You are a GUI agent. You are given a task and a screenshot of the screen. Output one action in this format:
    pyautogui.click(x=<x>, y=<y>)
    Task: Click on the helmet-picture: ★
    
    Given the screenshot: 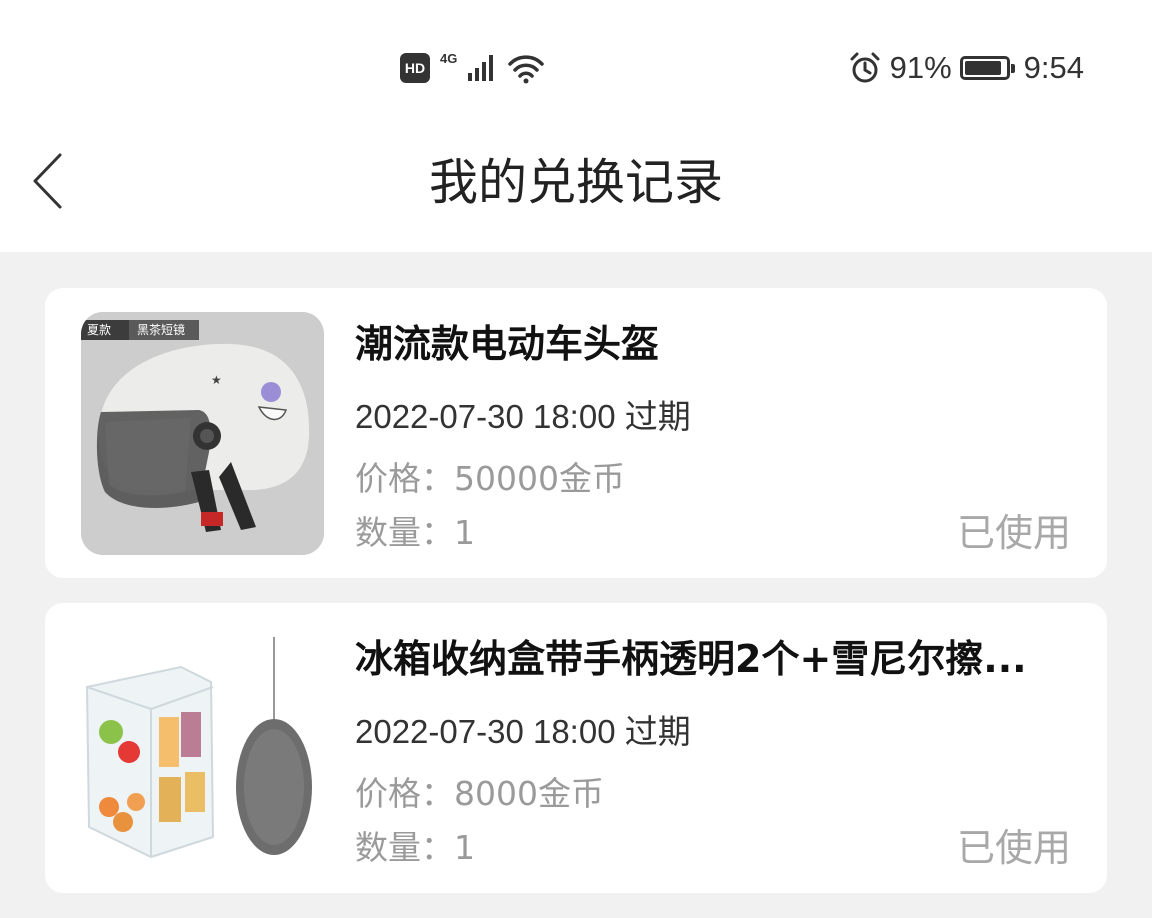 What is the action you would take?
    pyautogui.click(x=202, y=433)
    